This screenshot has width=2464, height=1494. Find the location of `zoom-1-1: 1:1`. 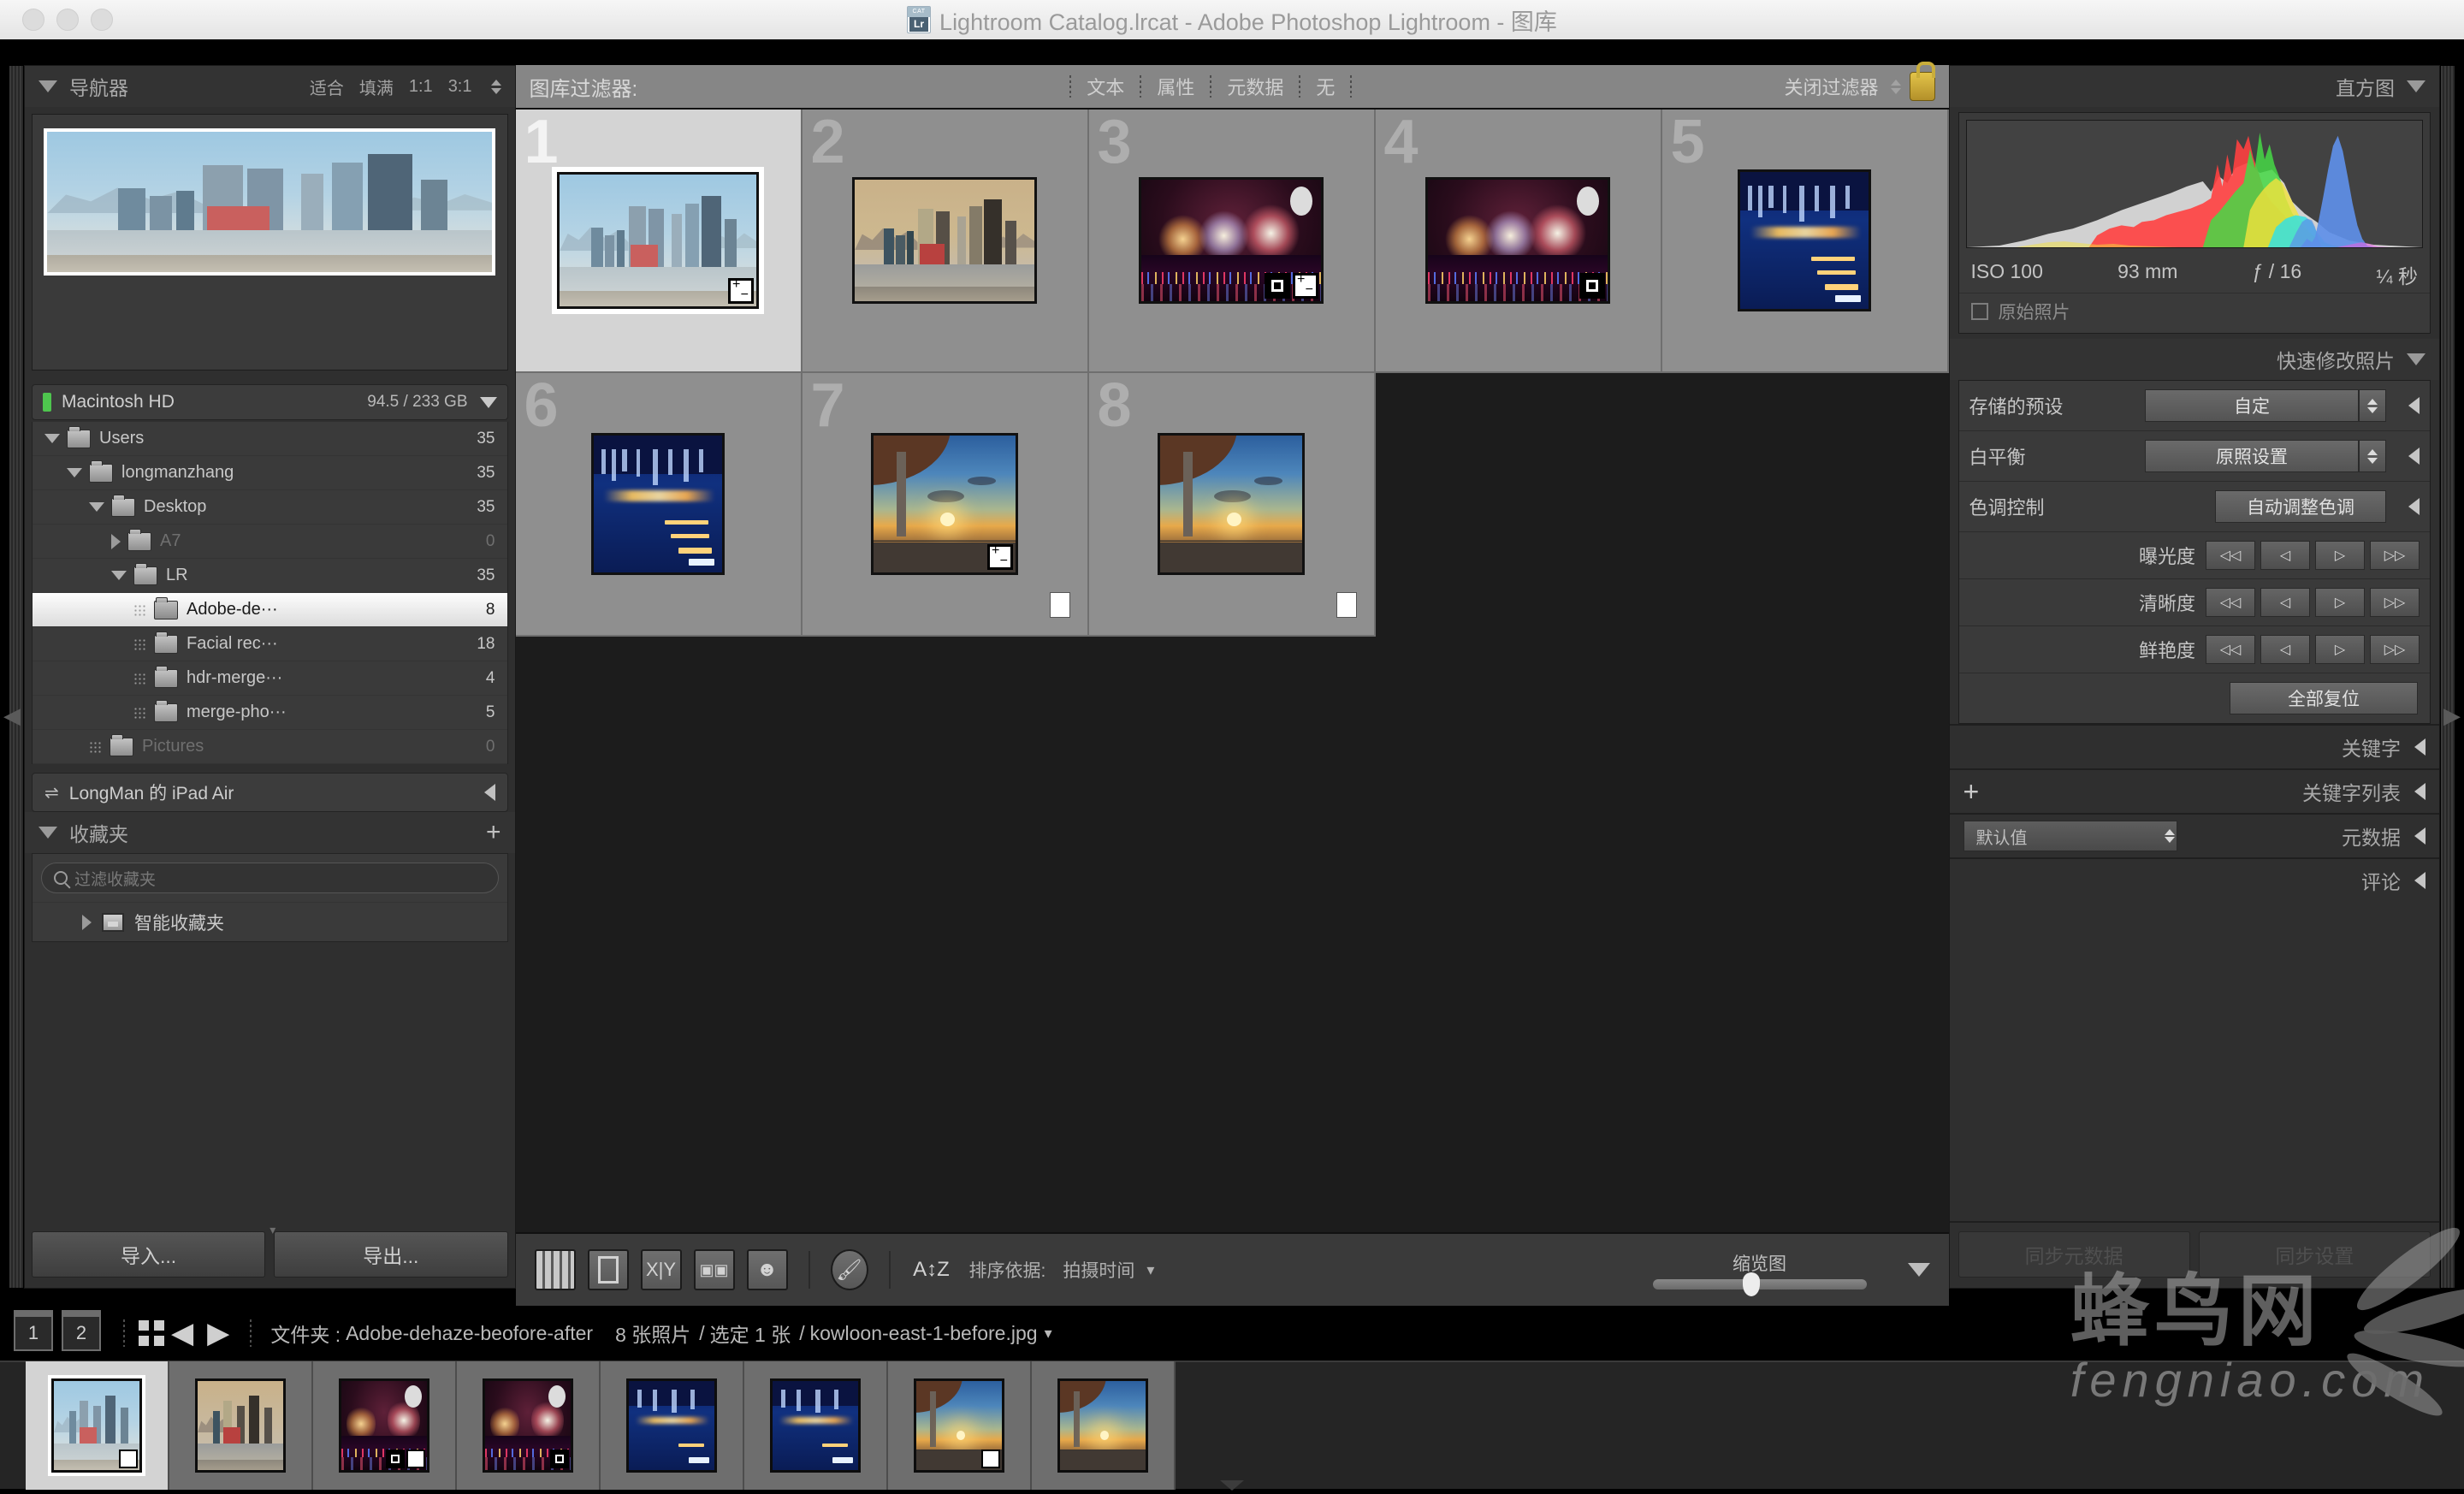

zoom-1-1: 1:1 is located at coordinates (421, 87).